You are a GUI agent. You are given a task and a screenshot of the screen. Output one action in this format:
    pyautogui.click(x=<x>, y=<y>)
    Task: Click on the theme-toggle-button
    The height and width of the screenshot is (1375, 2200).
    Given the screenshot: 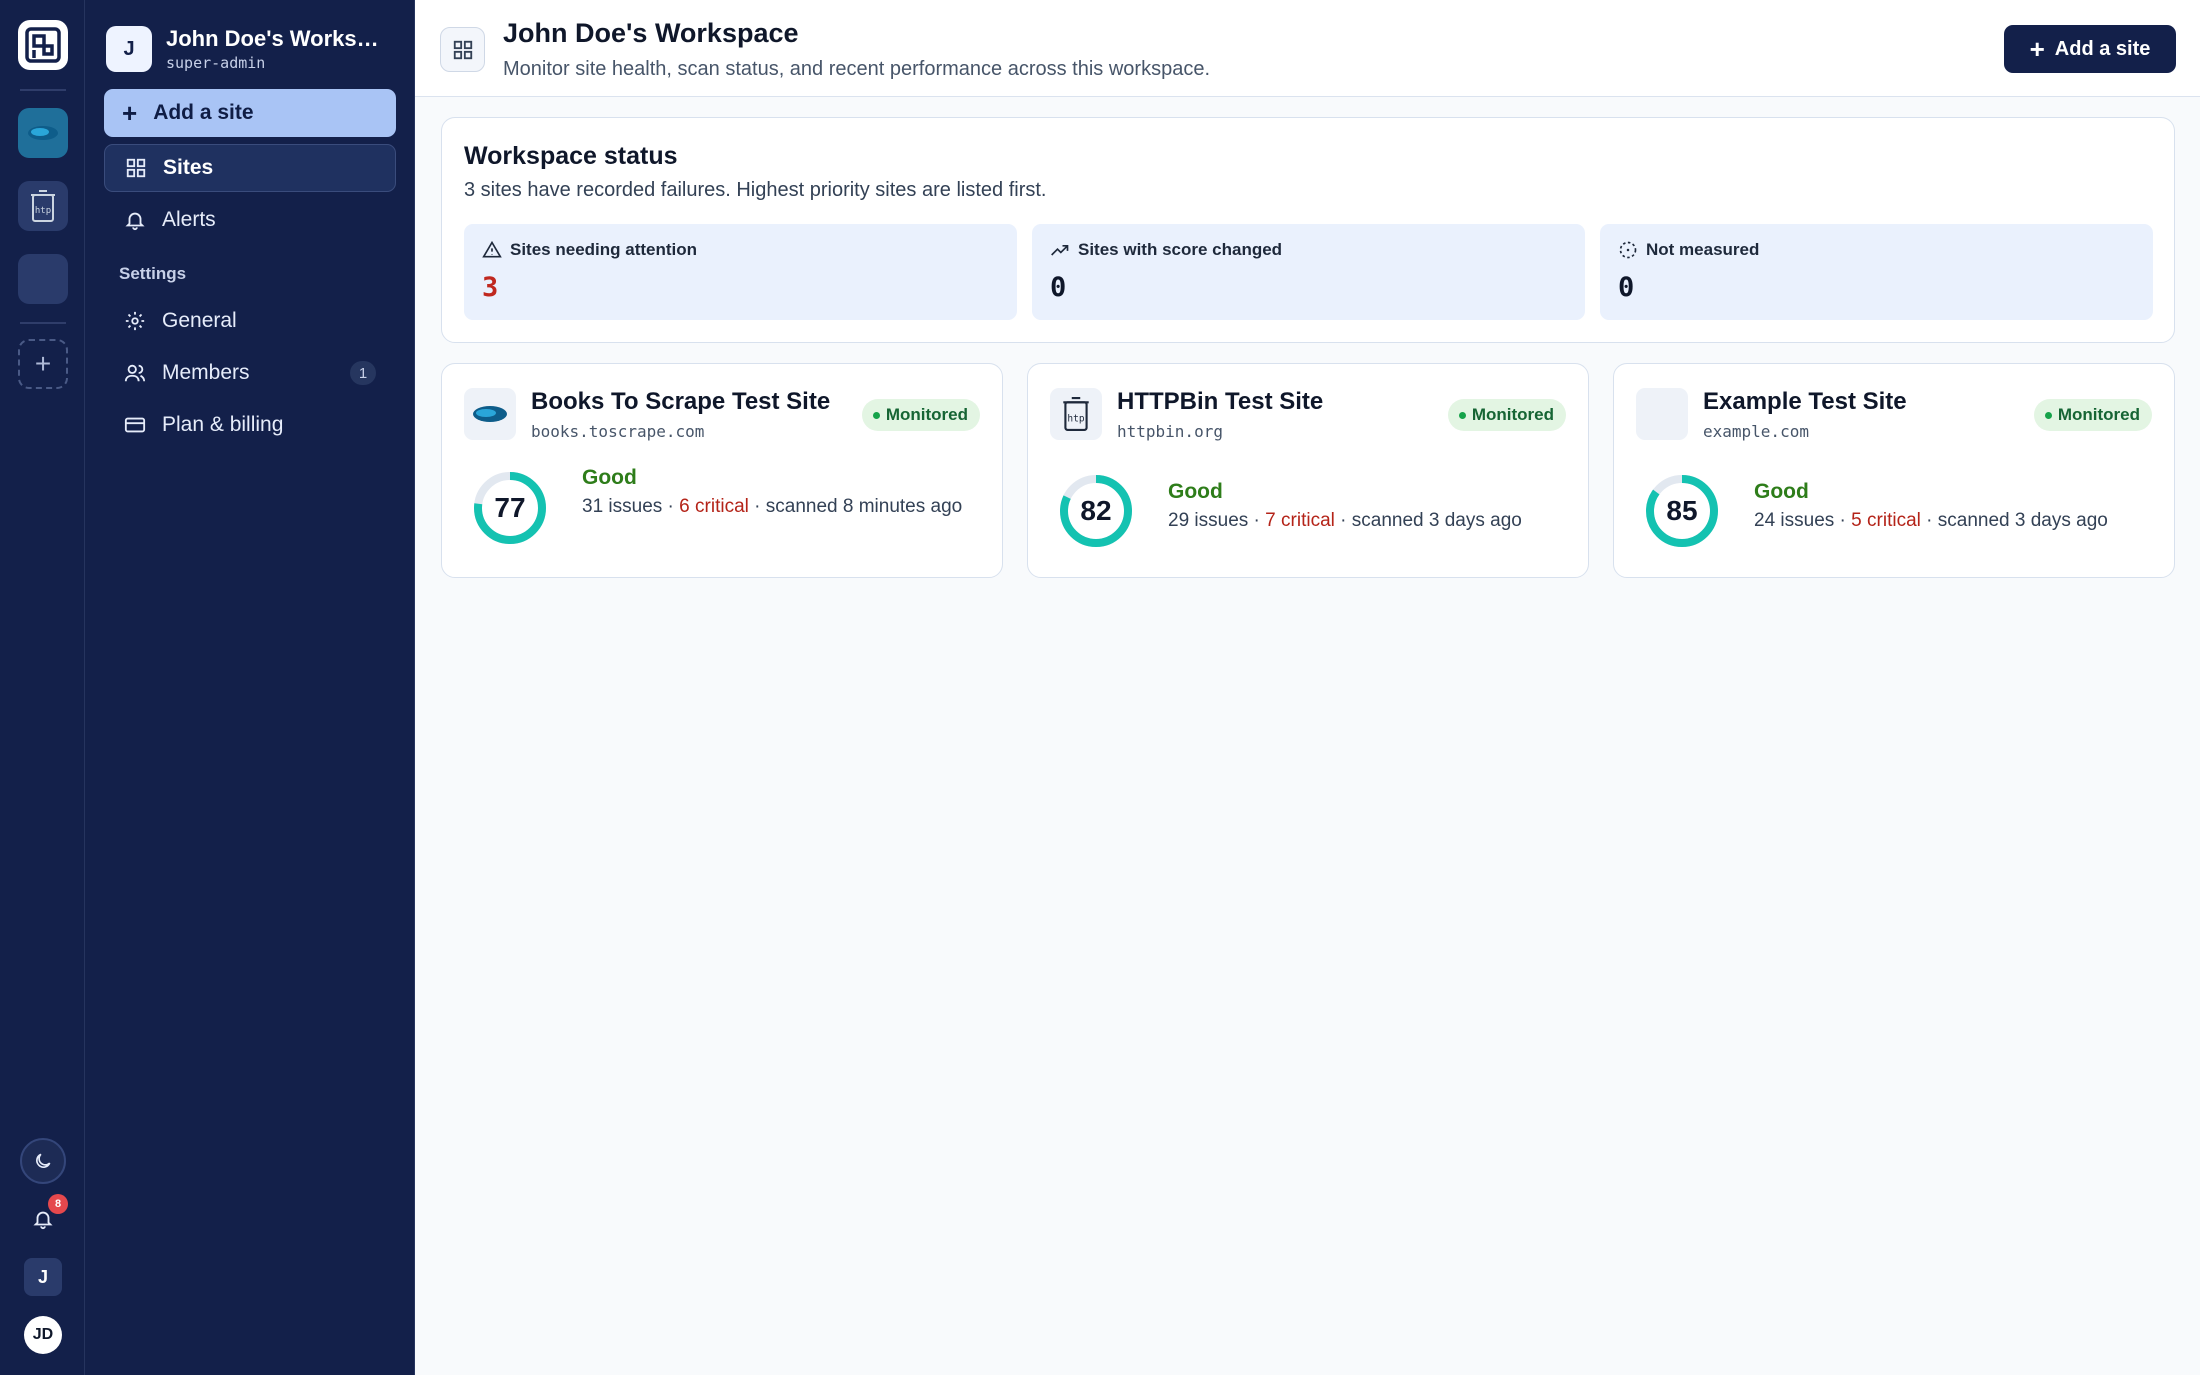 What is the action you would take?
    pyautogui.click(x=43, y=1161)
    